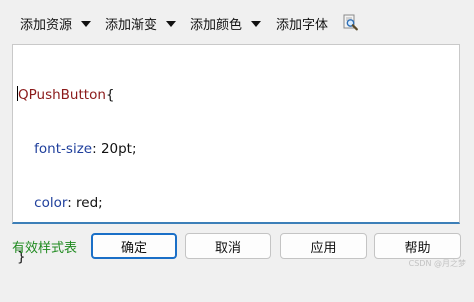  I want to click on ok-button: 确定, so click(134, 246).